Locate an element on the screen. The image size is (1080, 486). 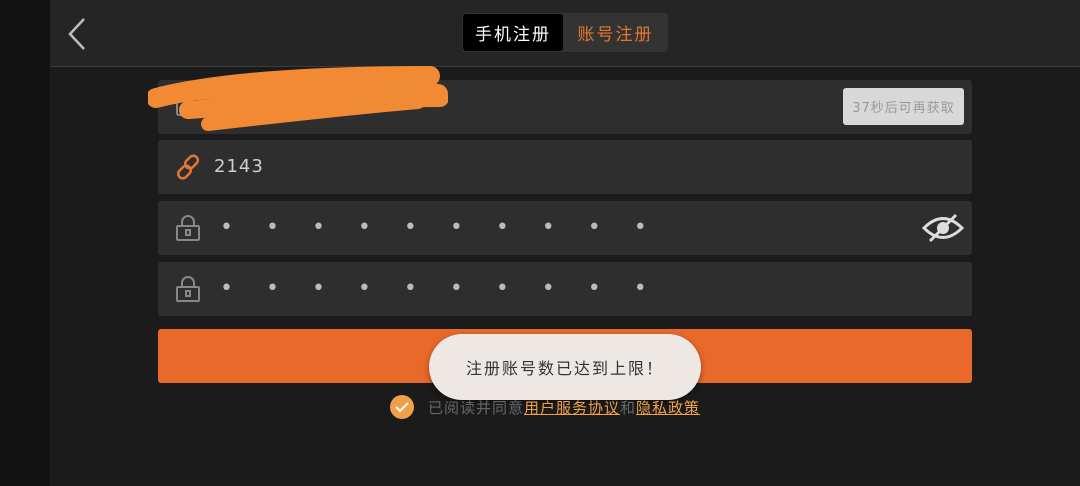
password-field: • • • • • • • • • • is located at coordinates (565, 228).